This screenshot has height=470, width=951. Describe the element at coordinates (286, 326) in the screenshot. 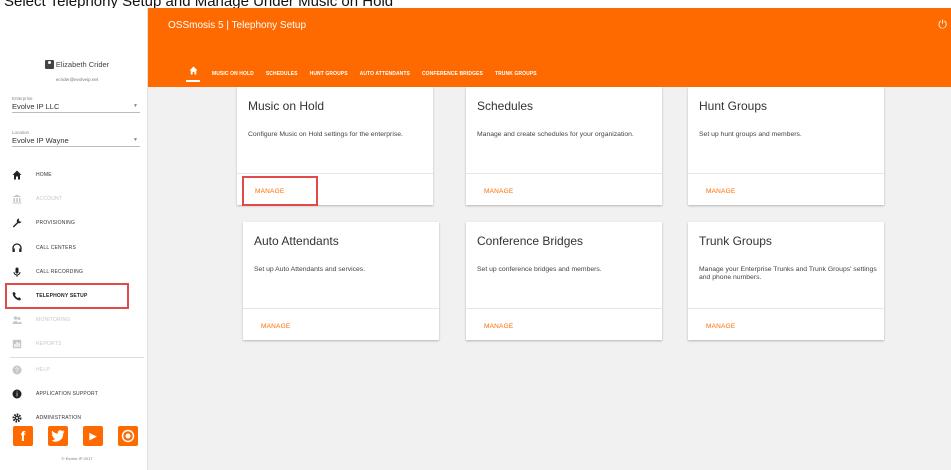

I see `manage-button-auto-attendants: MANAGE` at that location.